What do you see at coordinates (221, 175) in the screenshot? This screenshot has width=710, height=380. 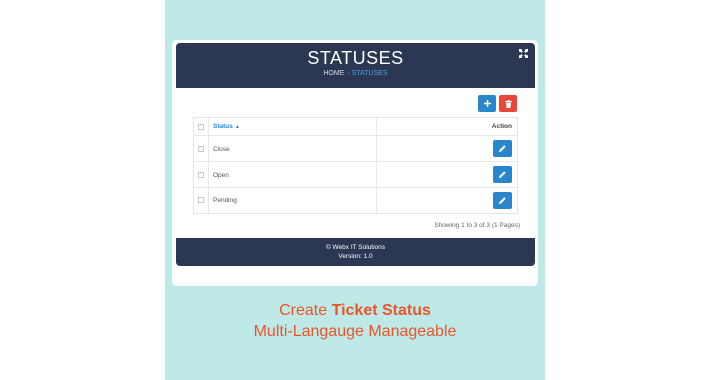 I see `status-name: Open` at bounding box center [221, 175].